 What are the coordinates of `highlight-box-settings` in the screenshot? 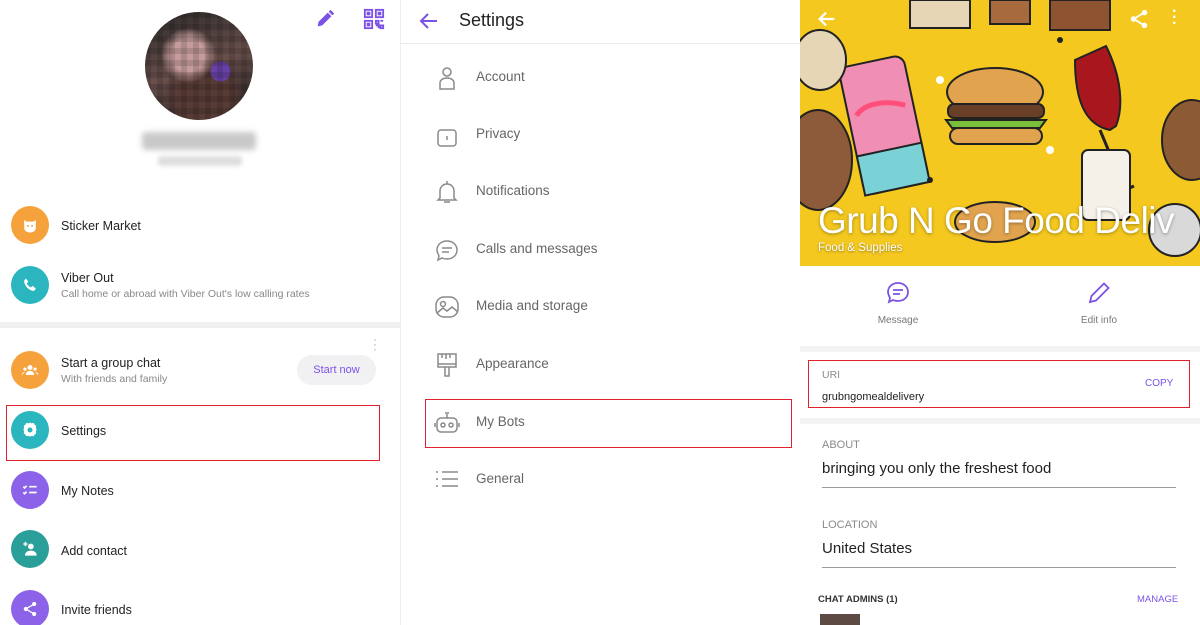 It's located at (193, 433).